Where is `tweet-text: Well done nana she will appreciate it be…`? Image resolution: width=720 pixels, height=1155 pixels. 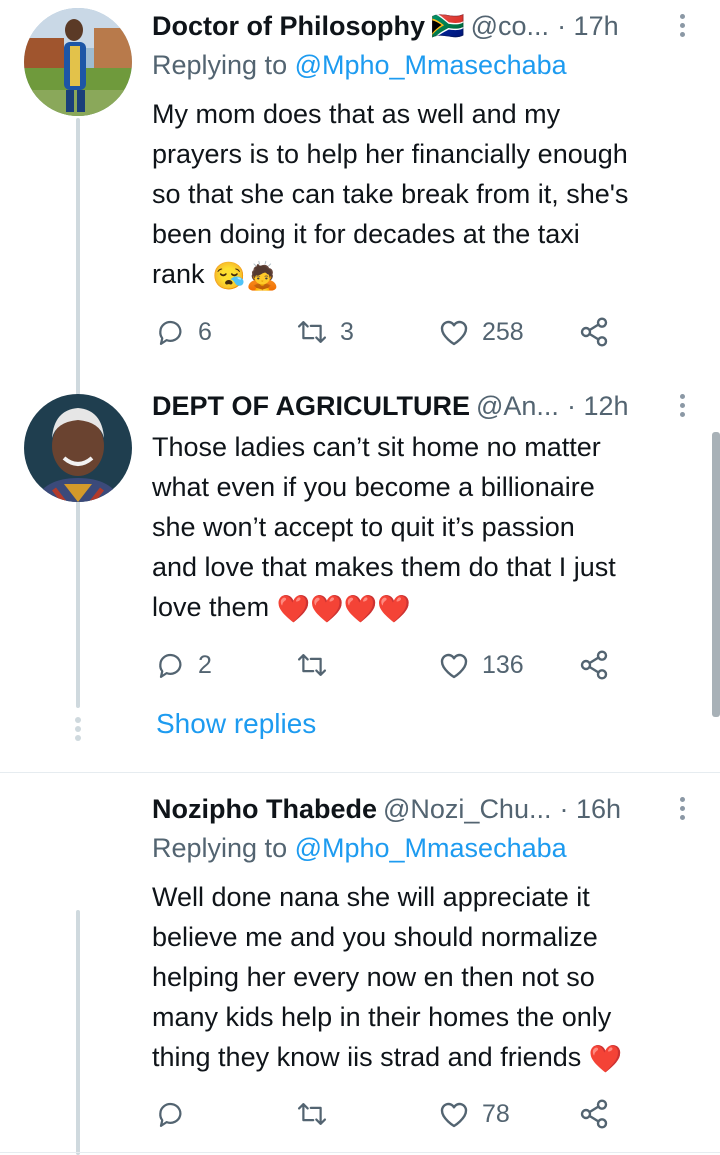
tweet-text: Well done nana she will appreciate it be… is located at coordinates (427, 978).